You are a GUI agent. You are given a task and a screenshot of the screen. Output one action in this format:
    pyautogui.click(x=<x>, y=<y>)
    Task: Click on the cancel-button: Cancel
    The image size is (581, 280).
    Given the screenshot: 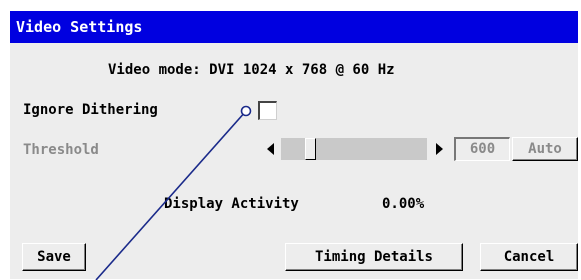 What is the action you would take?
    pyautogui.click(x=529, y=257)
    